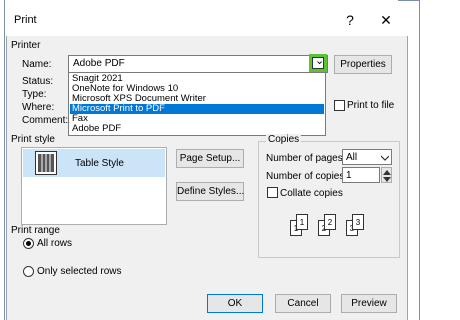  What do you see at coordinates (371, 105) in the screenshot?
I see `print-to-file-label: Print to file` at bounding box center [371, 105].